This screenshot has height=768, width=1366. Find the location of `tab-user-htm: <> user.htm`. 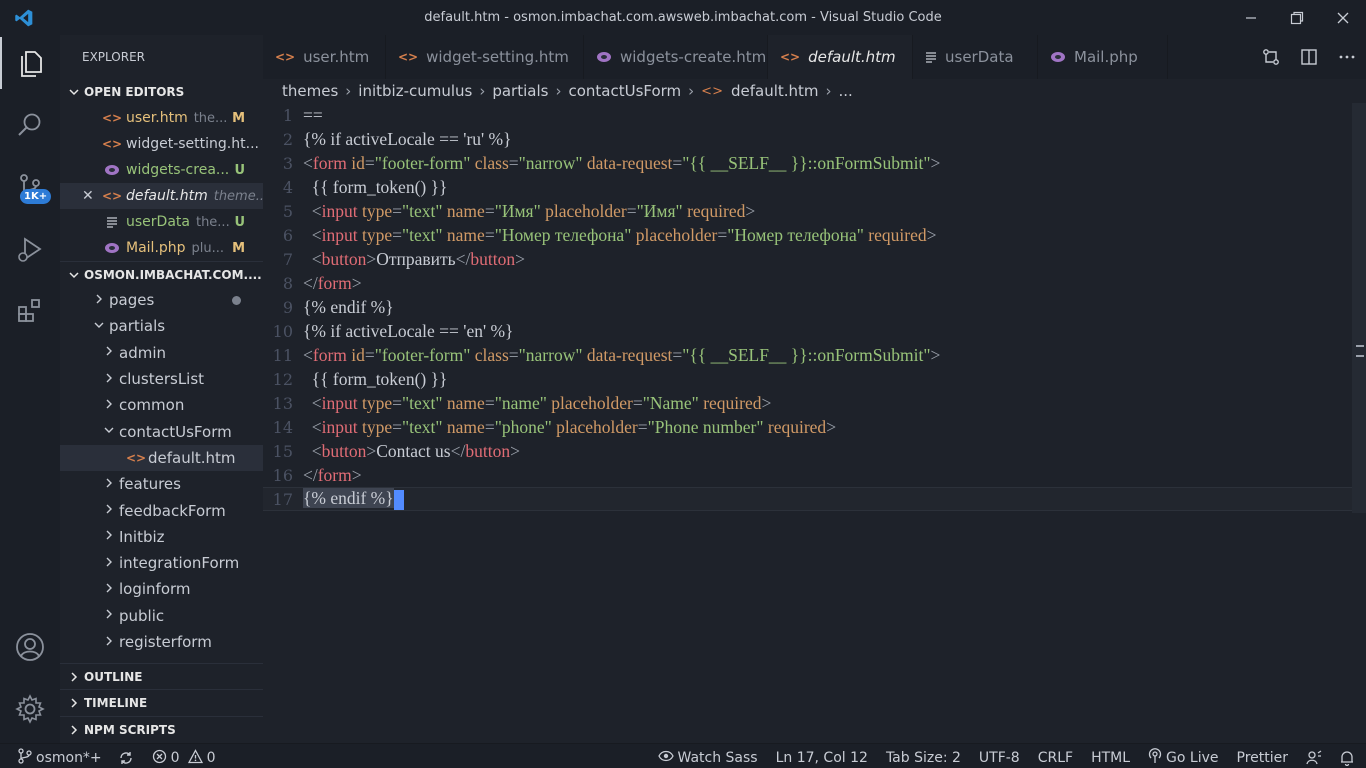

tab-user-htm: <> user.htm is located at coordinates (324, 57).